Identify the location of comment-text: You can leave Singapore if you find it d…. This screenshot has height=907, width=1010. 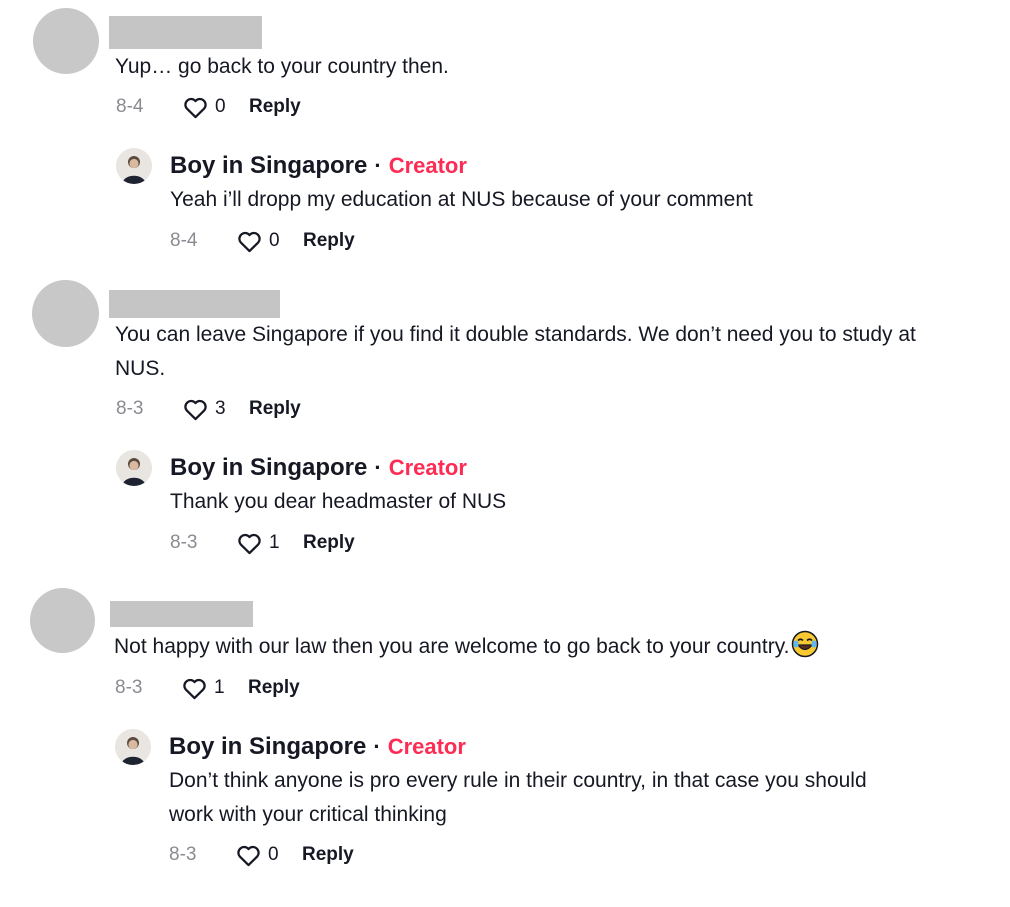
(515, 351).